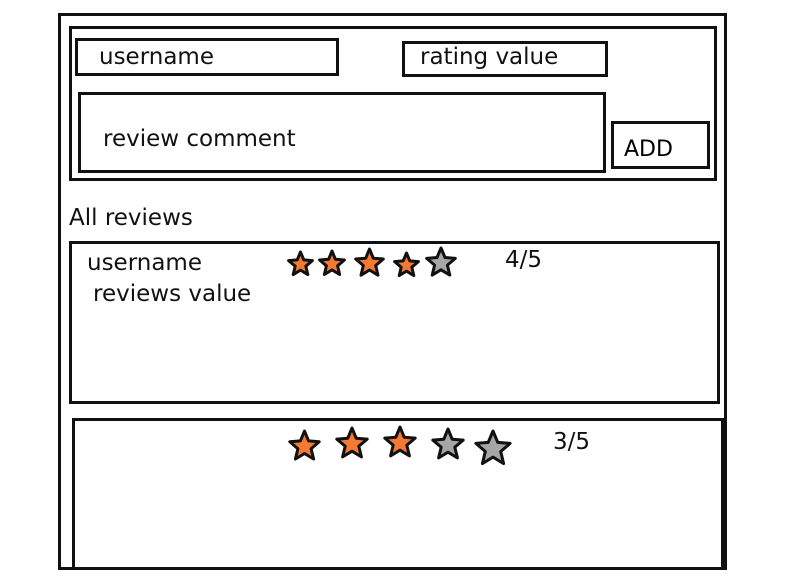 The height and width of the screenshot is (580, 800). Describe the element at coordinates (131, 218) in the screenshot. I see `all-reviews-heading: All reviews` at that location.